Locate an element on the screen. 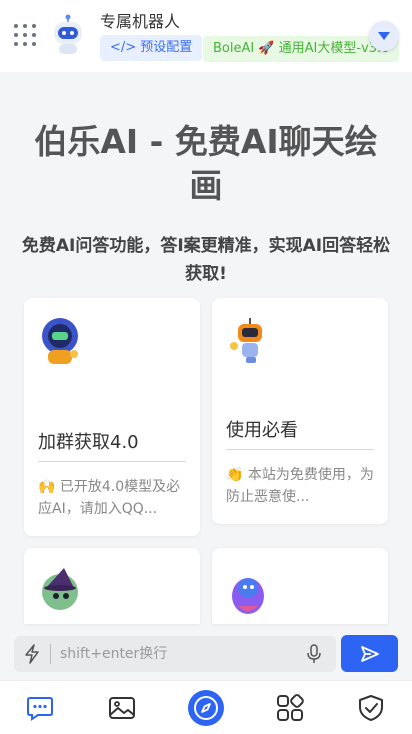  chat-input-bar is located at coordinates (175, 654).